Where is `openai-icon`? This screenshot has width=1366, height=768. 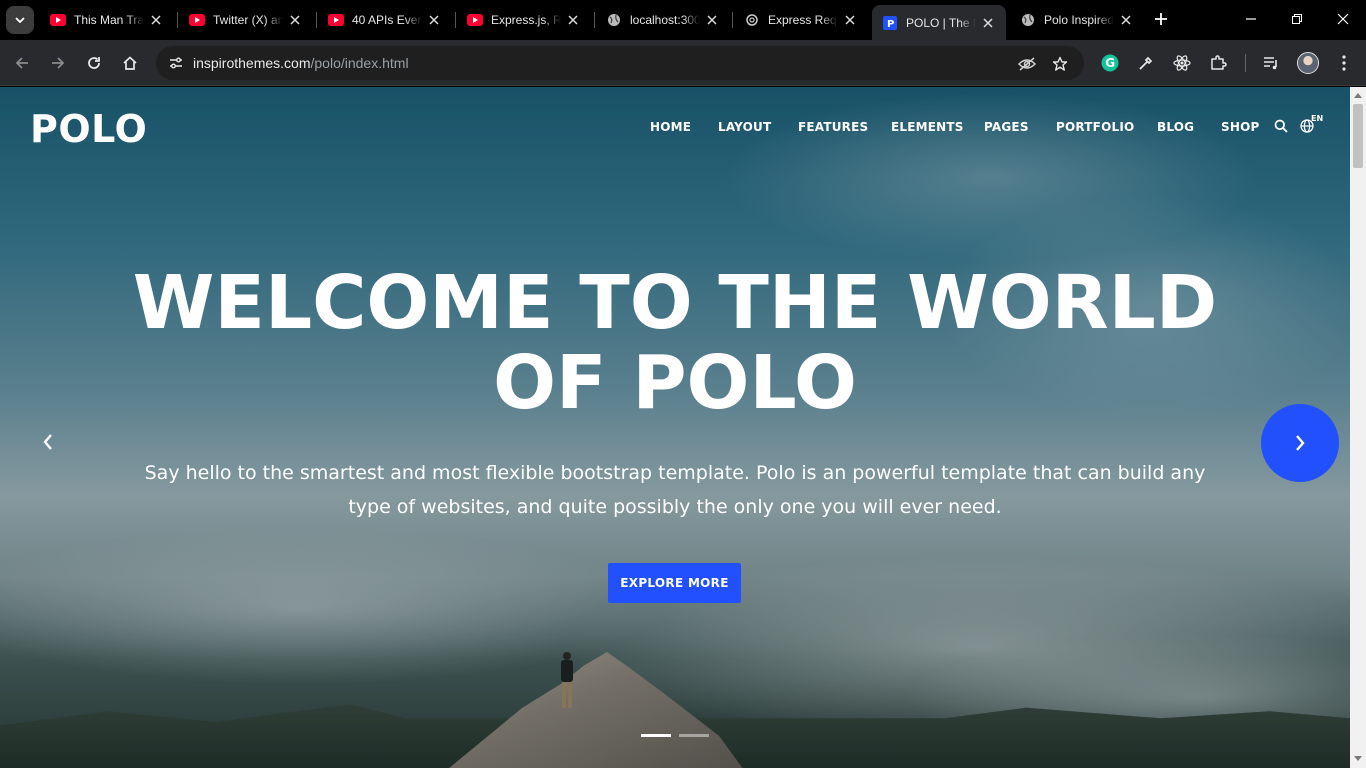 openai-icon is located at coordinates (752, 20).